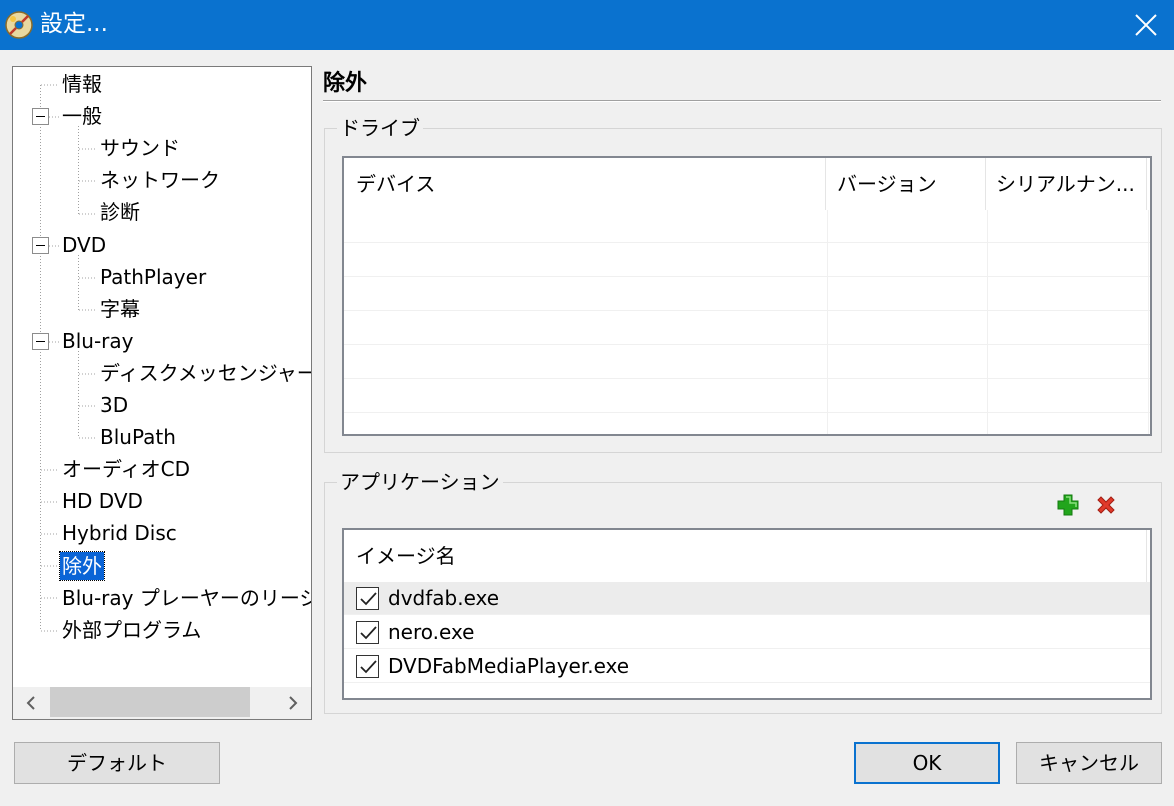 This screenshot has height=806, width=1174. Describe the element at coordinates (114, 405) in the screenshot. I see `tree-item: 3D` at that location.